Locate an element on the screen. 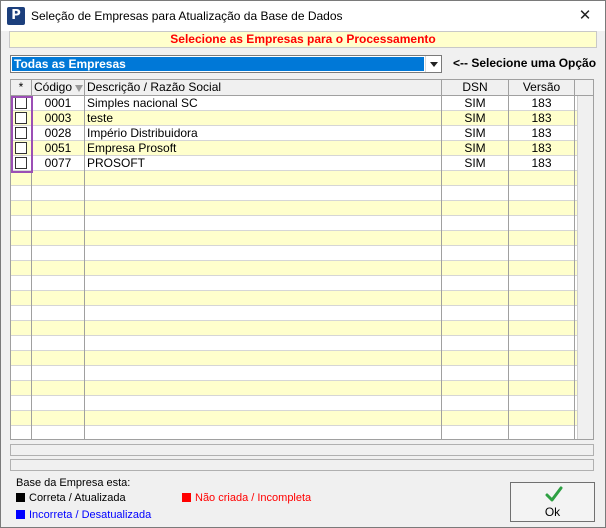 Image resolution: width=606 pixels, height=528 pixels. table-row: 0077 PROSOFT SIM 183 is located at coordinates (294, 163).